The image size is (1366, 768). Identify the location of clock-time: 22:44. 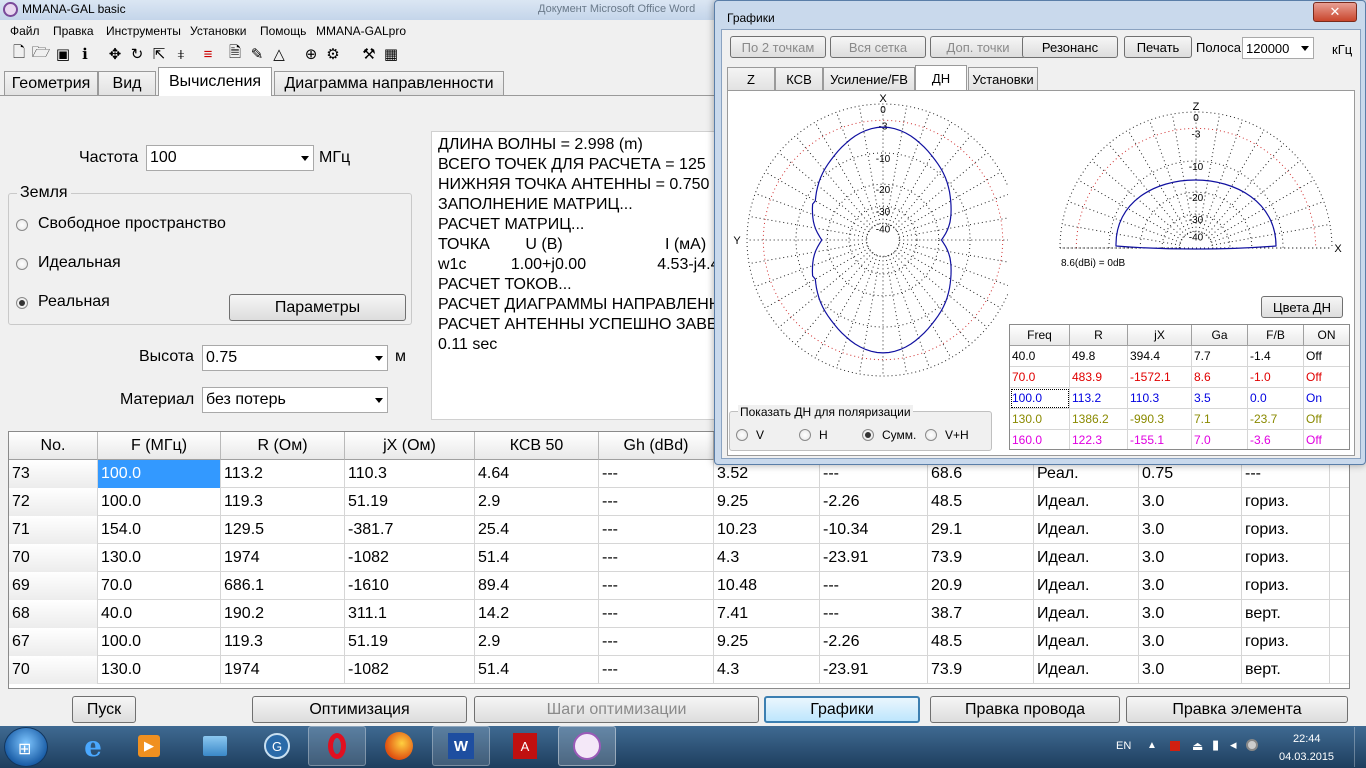
(1307, 739).